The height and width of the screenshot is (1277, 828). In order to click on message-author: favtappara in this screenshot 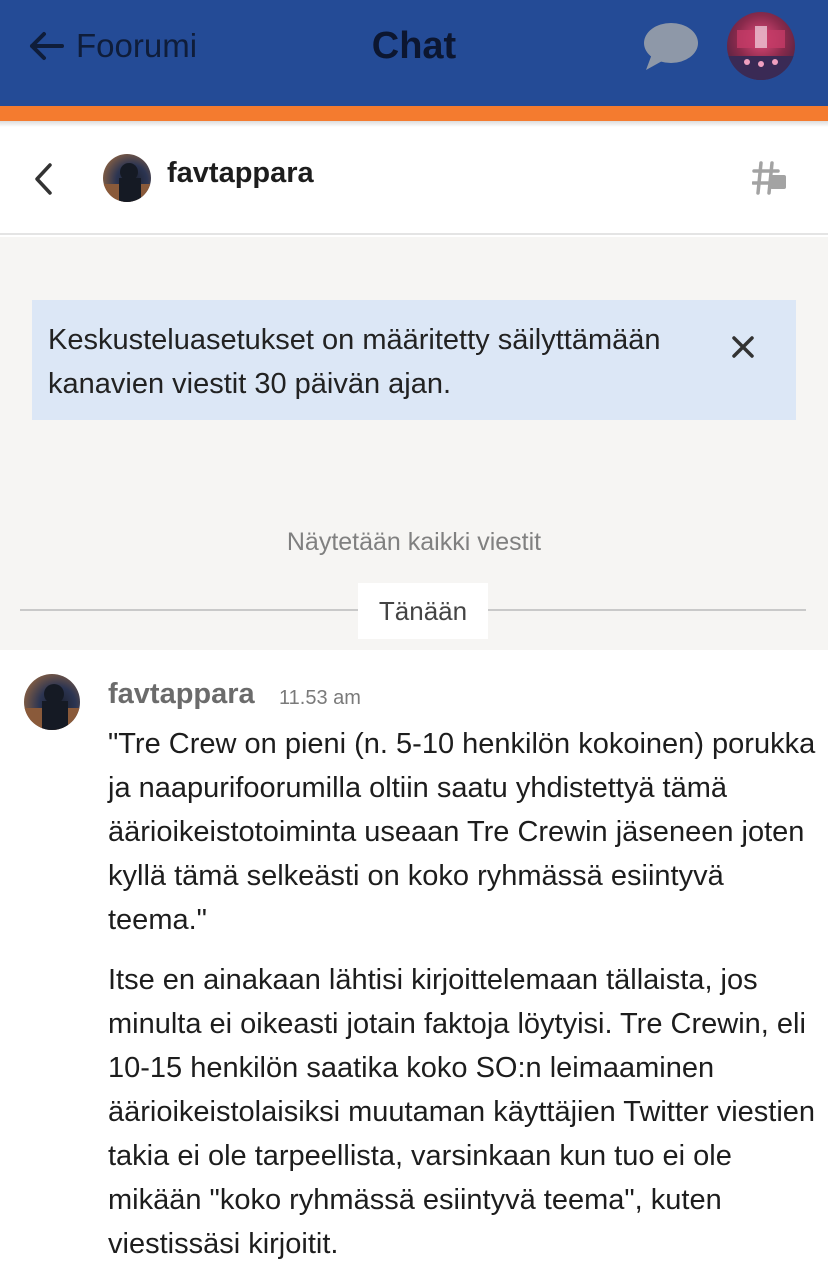, I will do `click(181, 694)`.